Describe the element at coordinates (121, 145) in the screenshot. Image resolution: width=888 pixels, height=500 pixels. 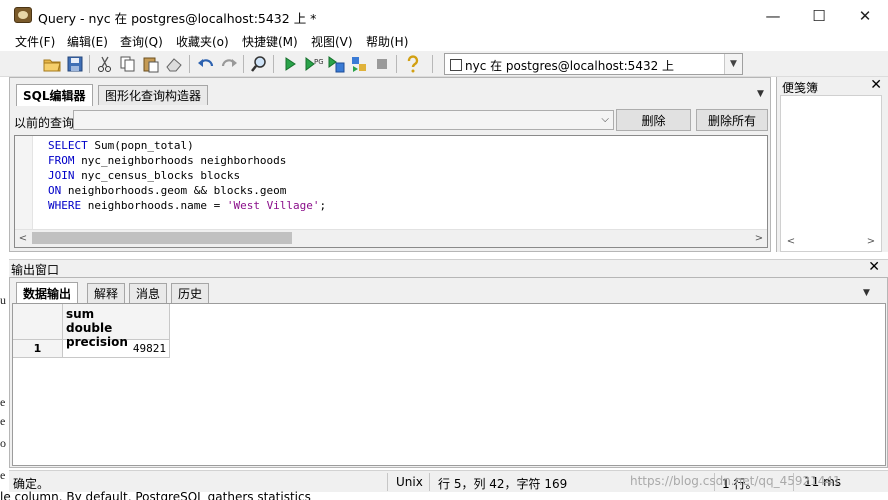
I see `code-line: SELECT Sum(popn_total)` at that location.